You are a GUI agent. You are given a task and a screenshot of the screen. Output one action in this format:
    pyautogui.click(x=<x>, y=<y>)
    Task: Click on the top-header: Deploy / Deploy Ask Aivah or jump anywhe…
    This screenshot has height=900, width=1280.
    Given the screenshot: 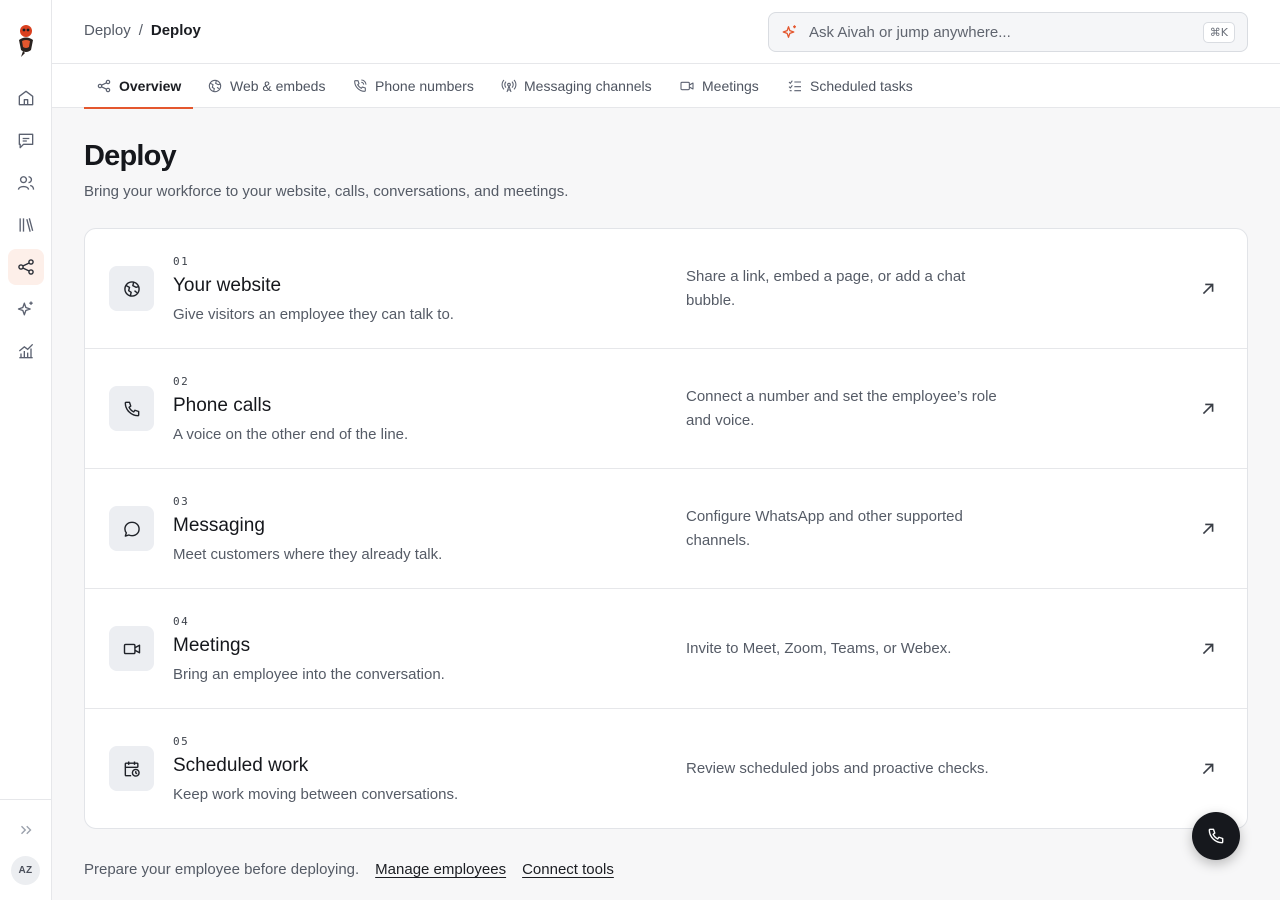 What is the action you would take?
    pyautogui.click(x=666, y=32)
    